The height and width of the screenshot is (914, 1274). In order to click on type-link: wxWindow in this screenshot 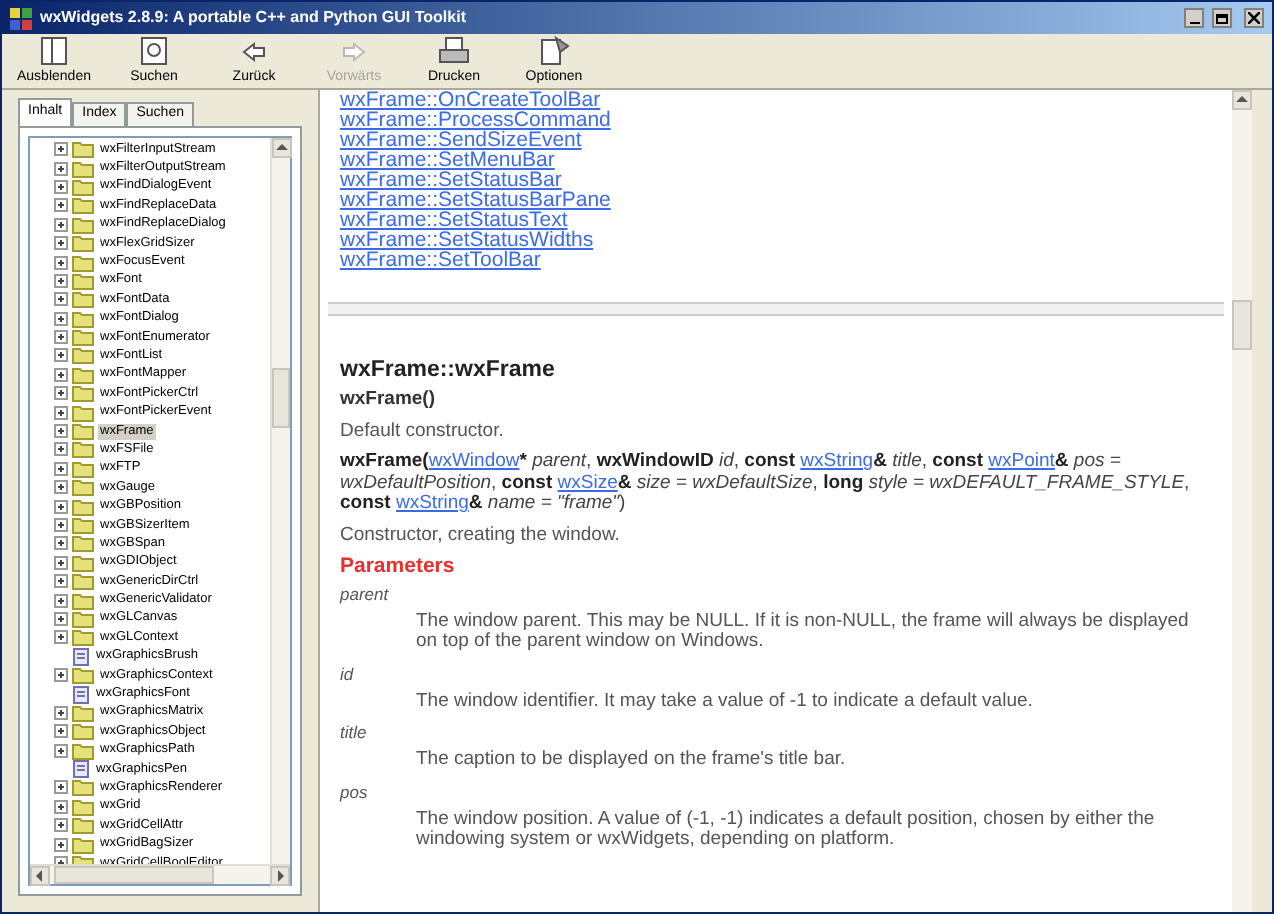, I will do `click(474, 461)`.